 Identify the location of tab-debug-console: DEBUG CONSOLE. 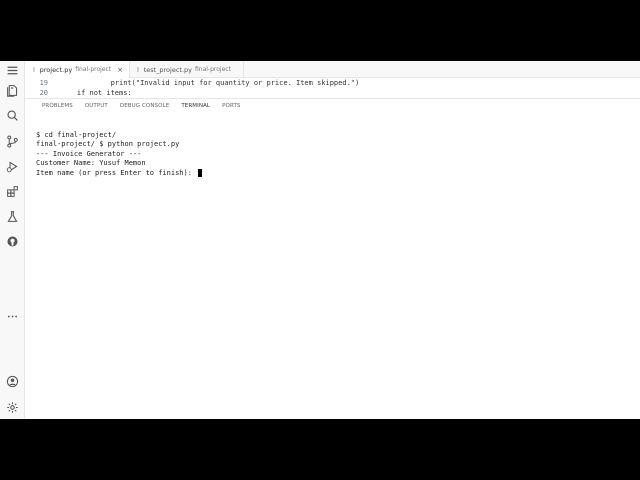
(144, 106).